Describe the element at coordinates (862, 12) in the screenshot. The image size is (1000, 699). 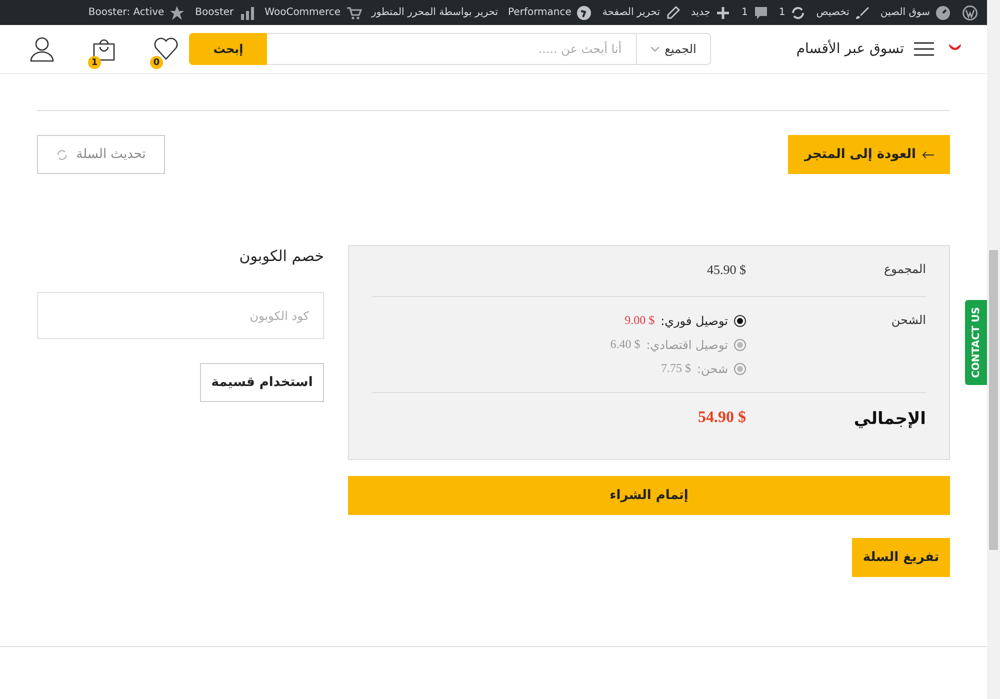
I see `brush-icon` at that location.